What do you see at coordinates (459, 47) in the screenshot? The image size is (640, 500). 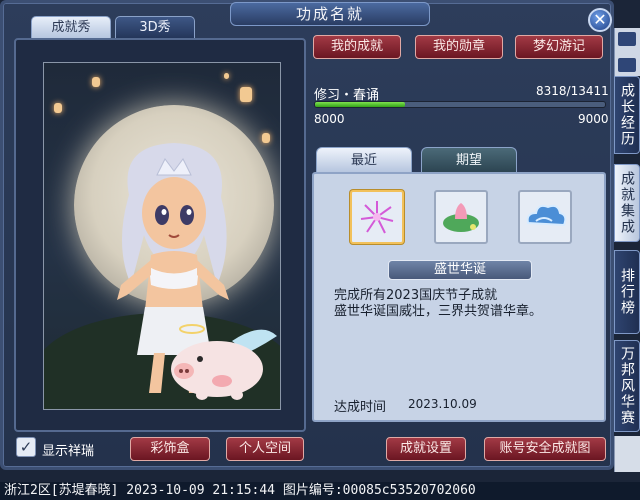 I see `my-medals-button: 我的勋章` at bounding box center [459, 47].